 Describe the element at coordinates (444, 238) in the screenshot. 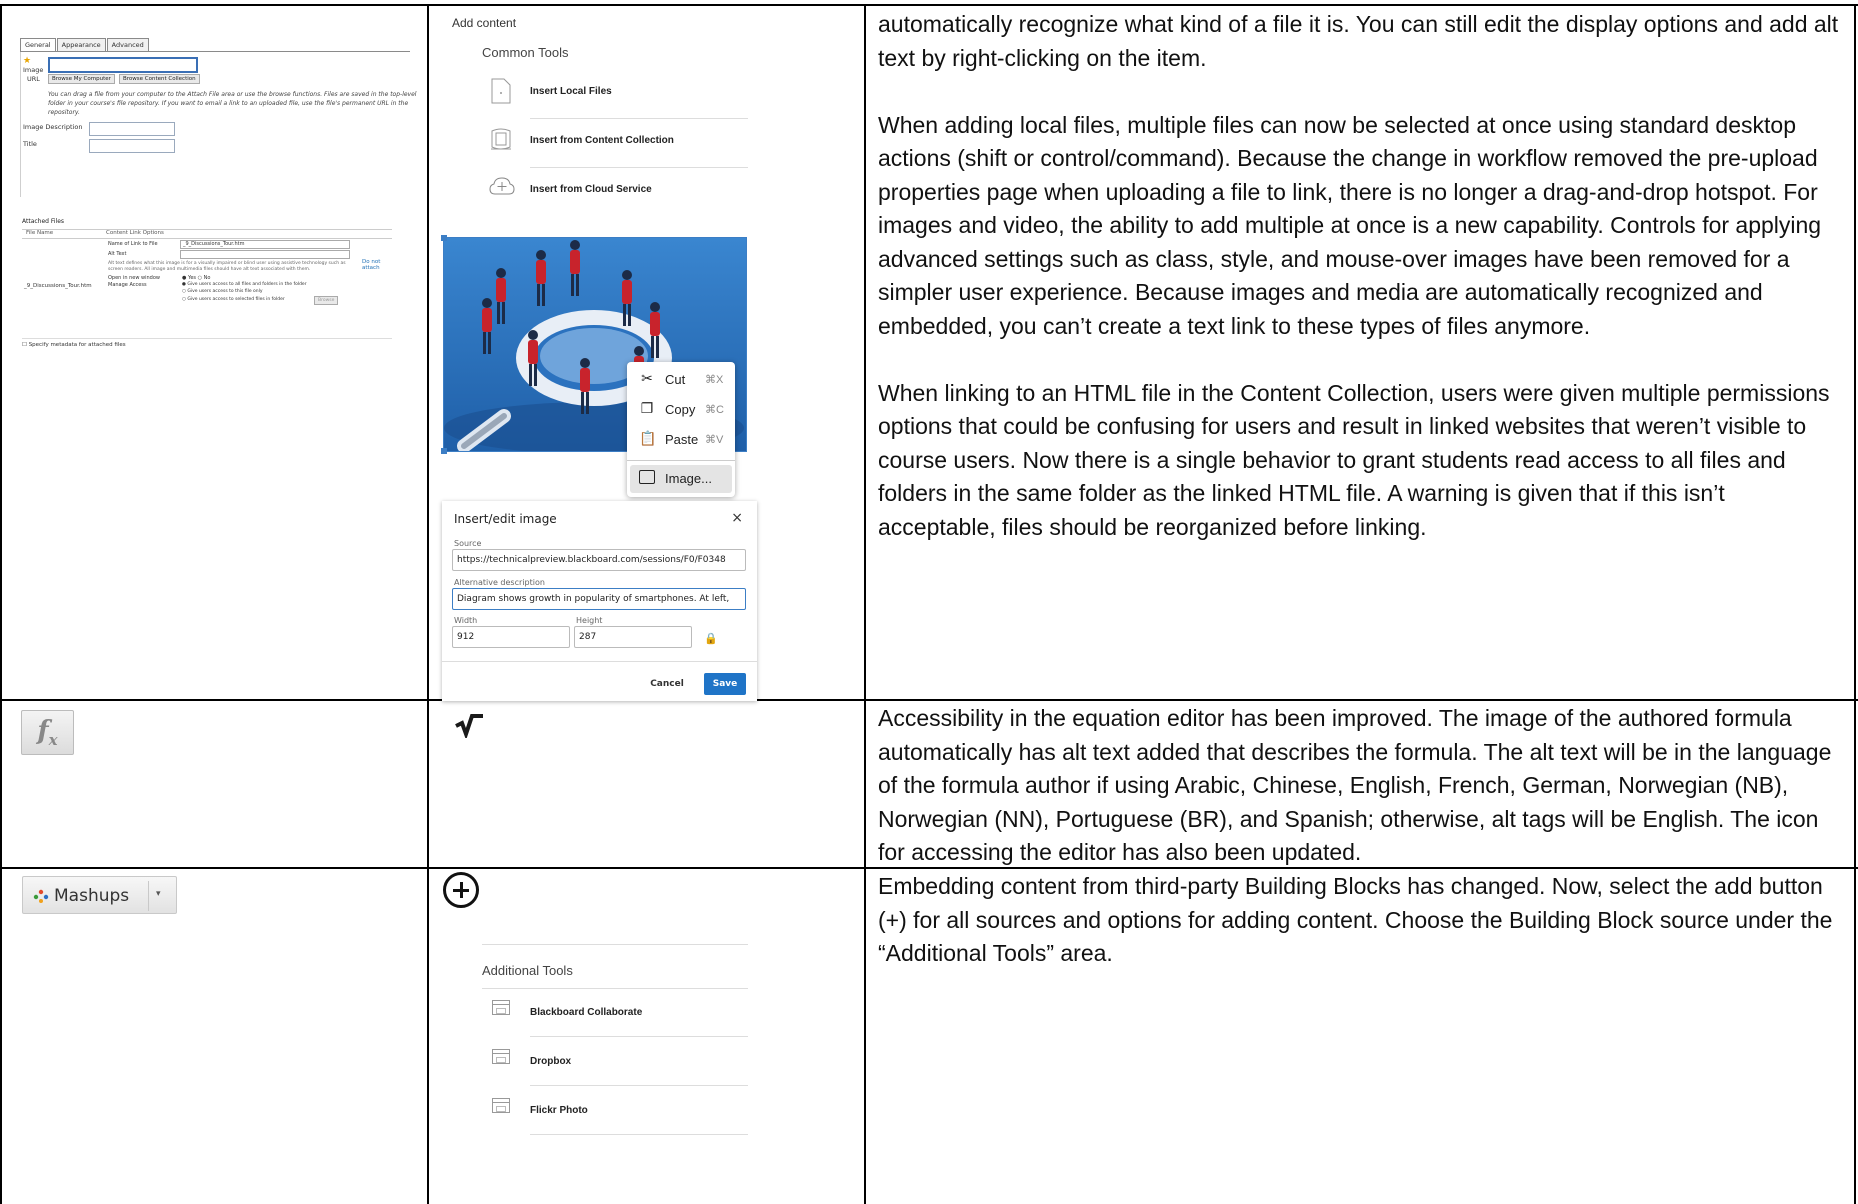

I see `resize-handle-top-left` at that location.